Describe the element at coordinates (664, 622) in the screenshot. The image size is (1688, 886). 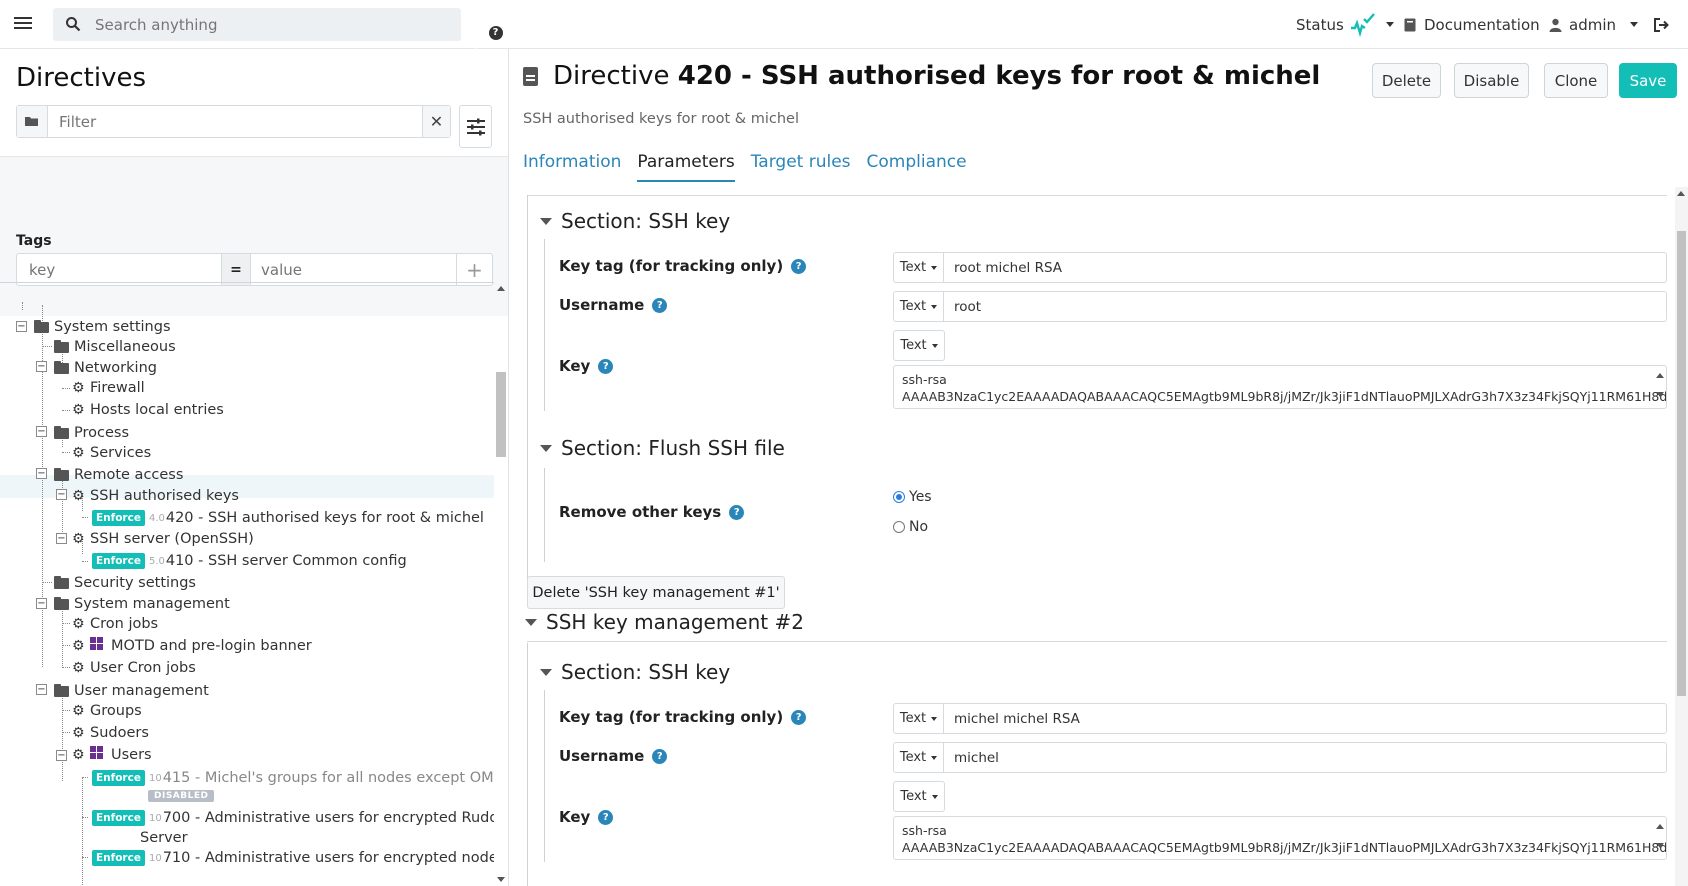
I see `ssh-key-management-2-header: SSH key management #2` at that location.